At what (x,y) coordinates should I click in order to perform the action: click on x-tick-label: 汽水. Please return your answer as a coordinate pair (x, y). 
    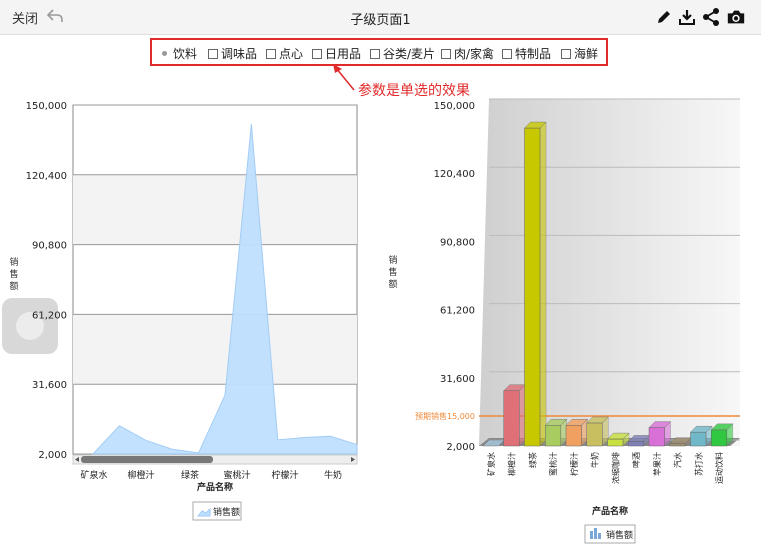
    Looking at the image, I should click on (678, 460).